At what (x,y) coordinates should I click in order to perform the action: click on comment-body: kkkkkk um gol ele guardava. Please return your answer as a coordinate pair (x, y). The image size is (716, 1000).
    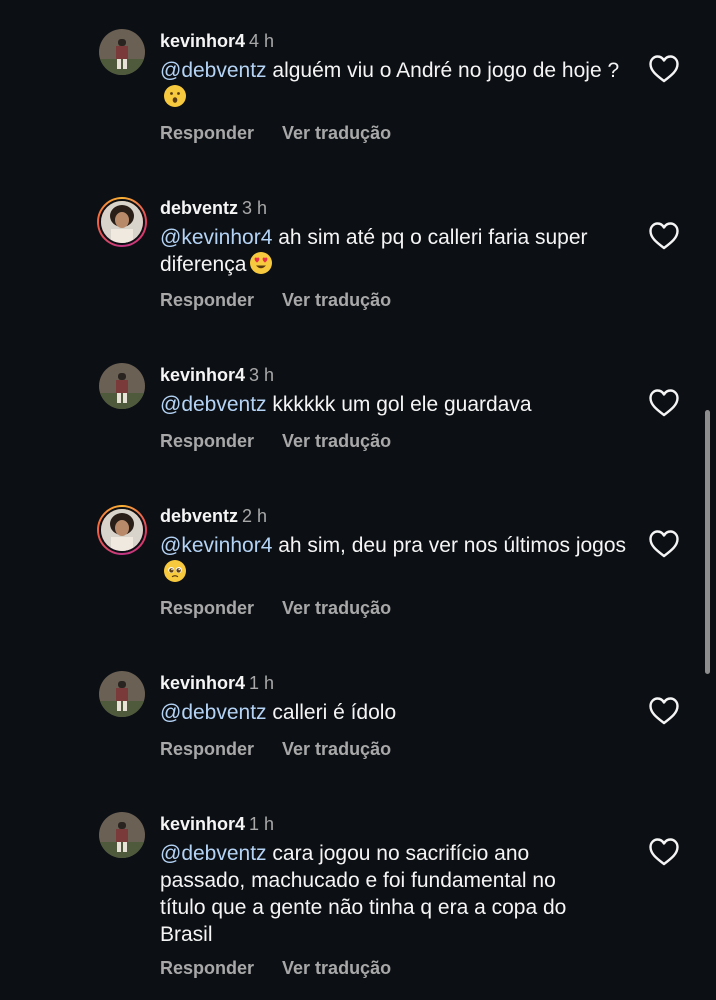
    Looking at the image, I should click on (399, 404).